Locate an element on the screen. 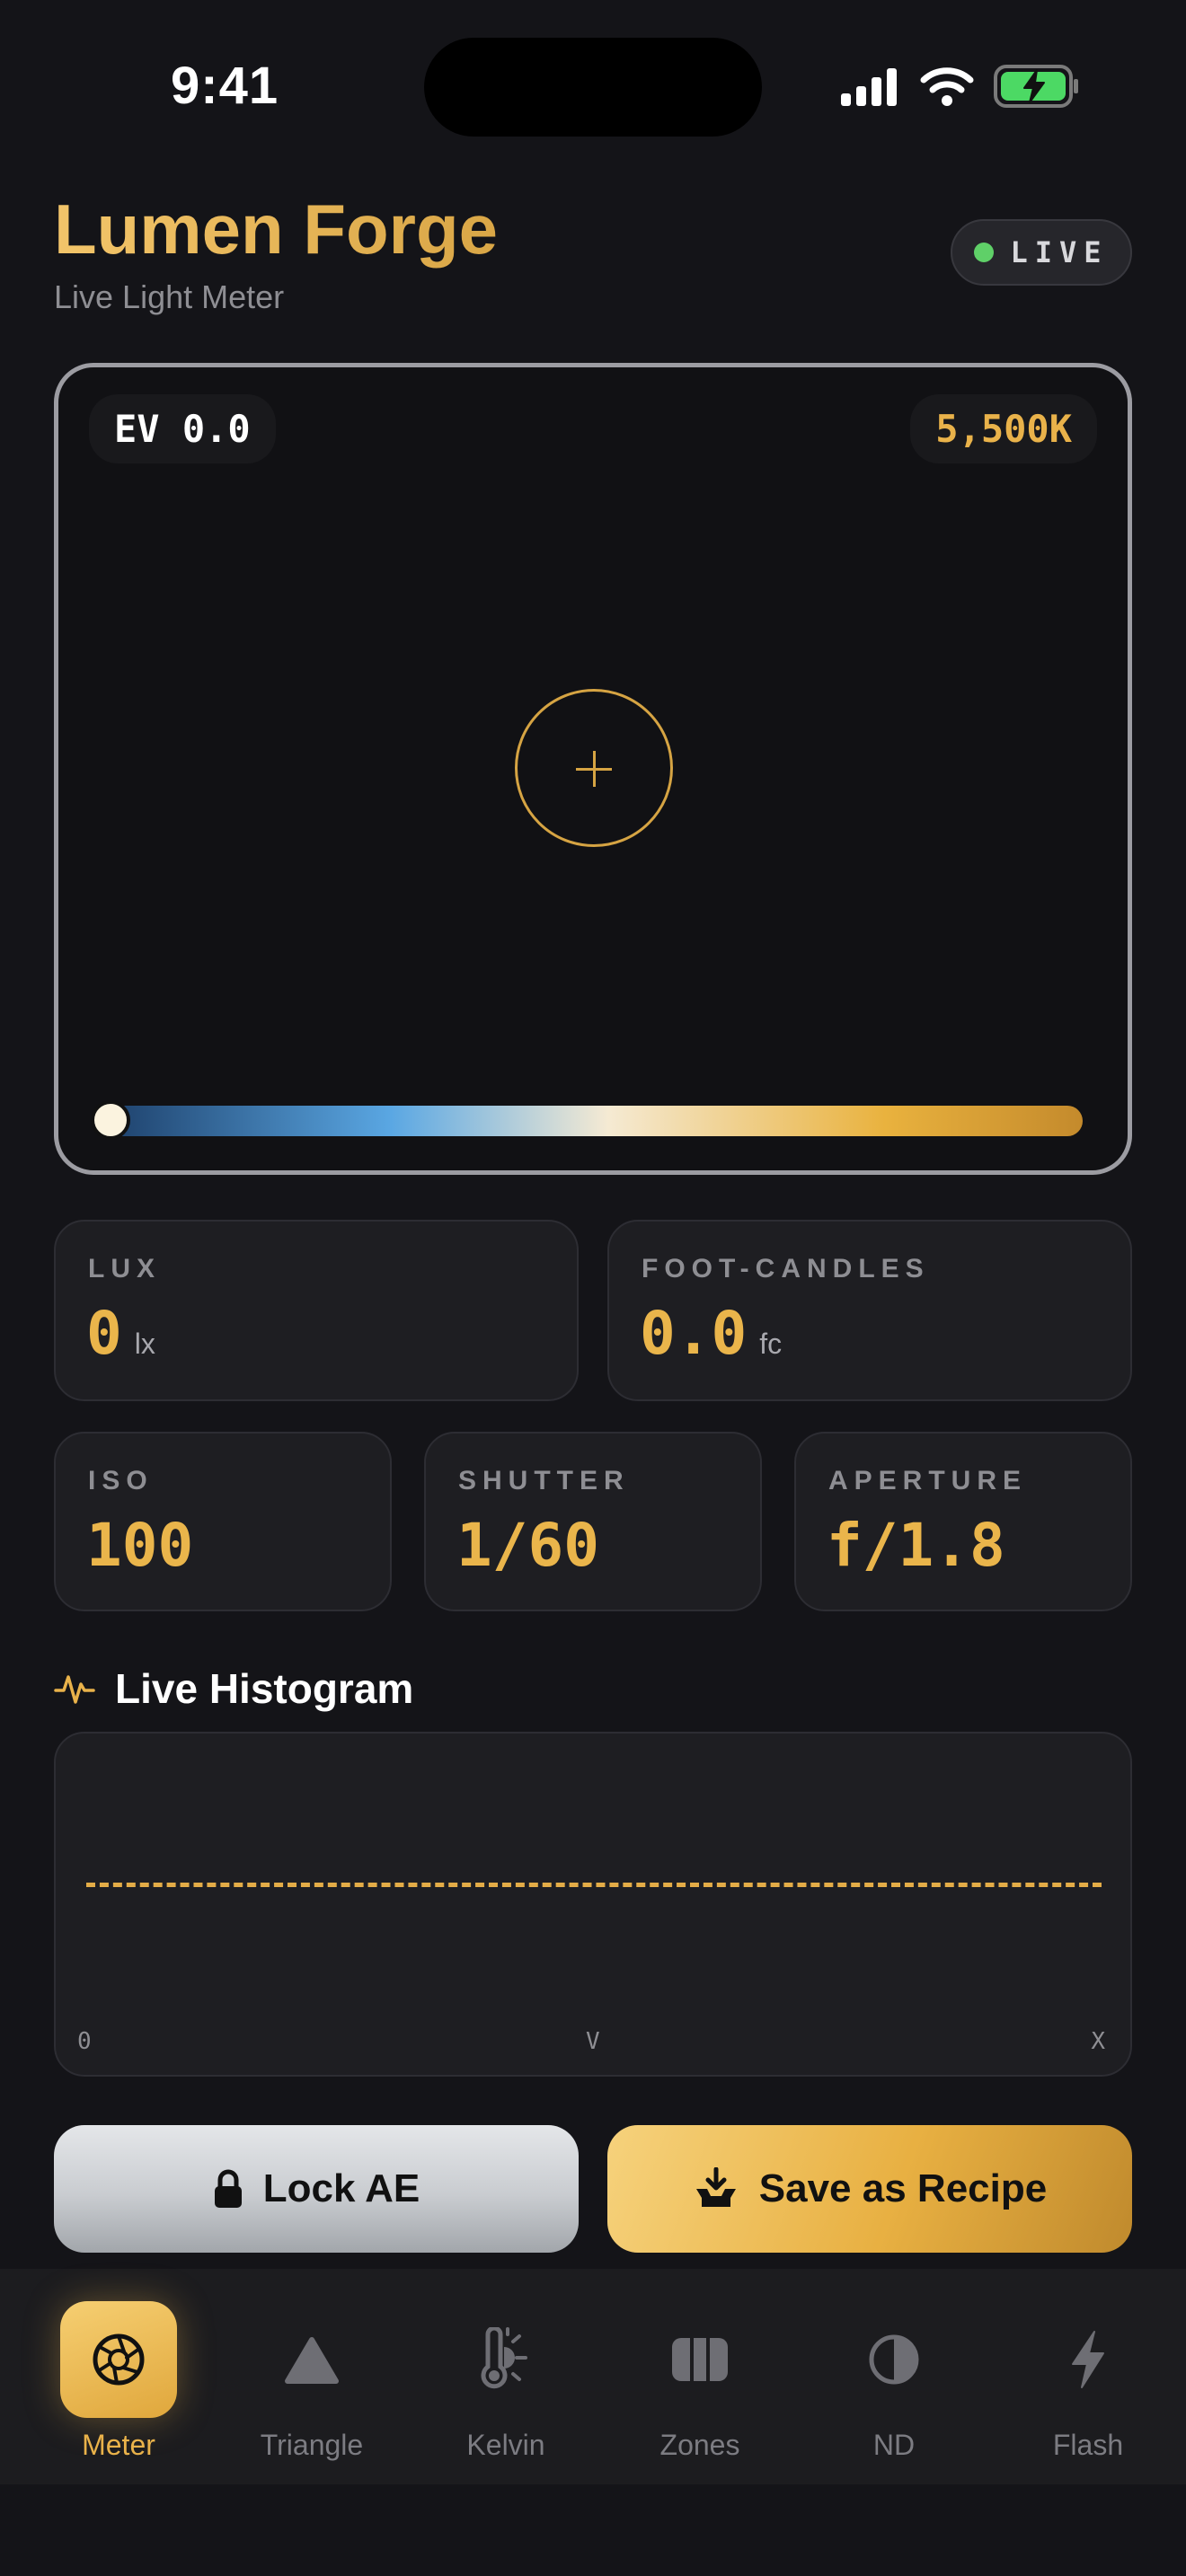 The height and width of the screenshot is (2576, 1186). download-tray-icon is located at coordinates (715, 2187).